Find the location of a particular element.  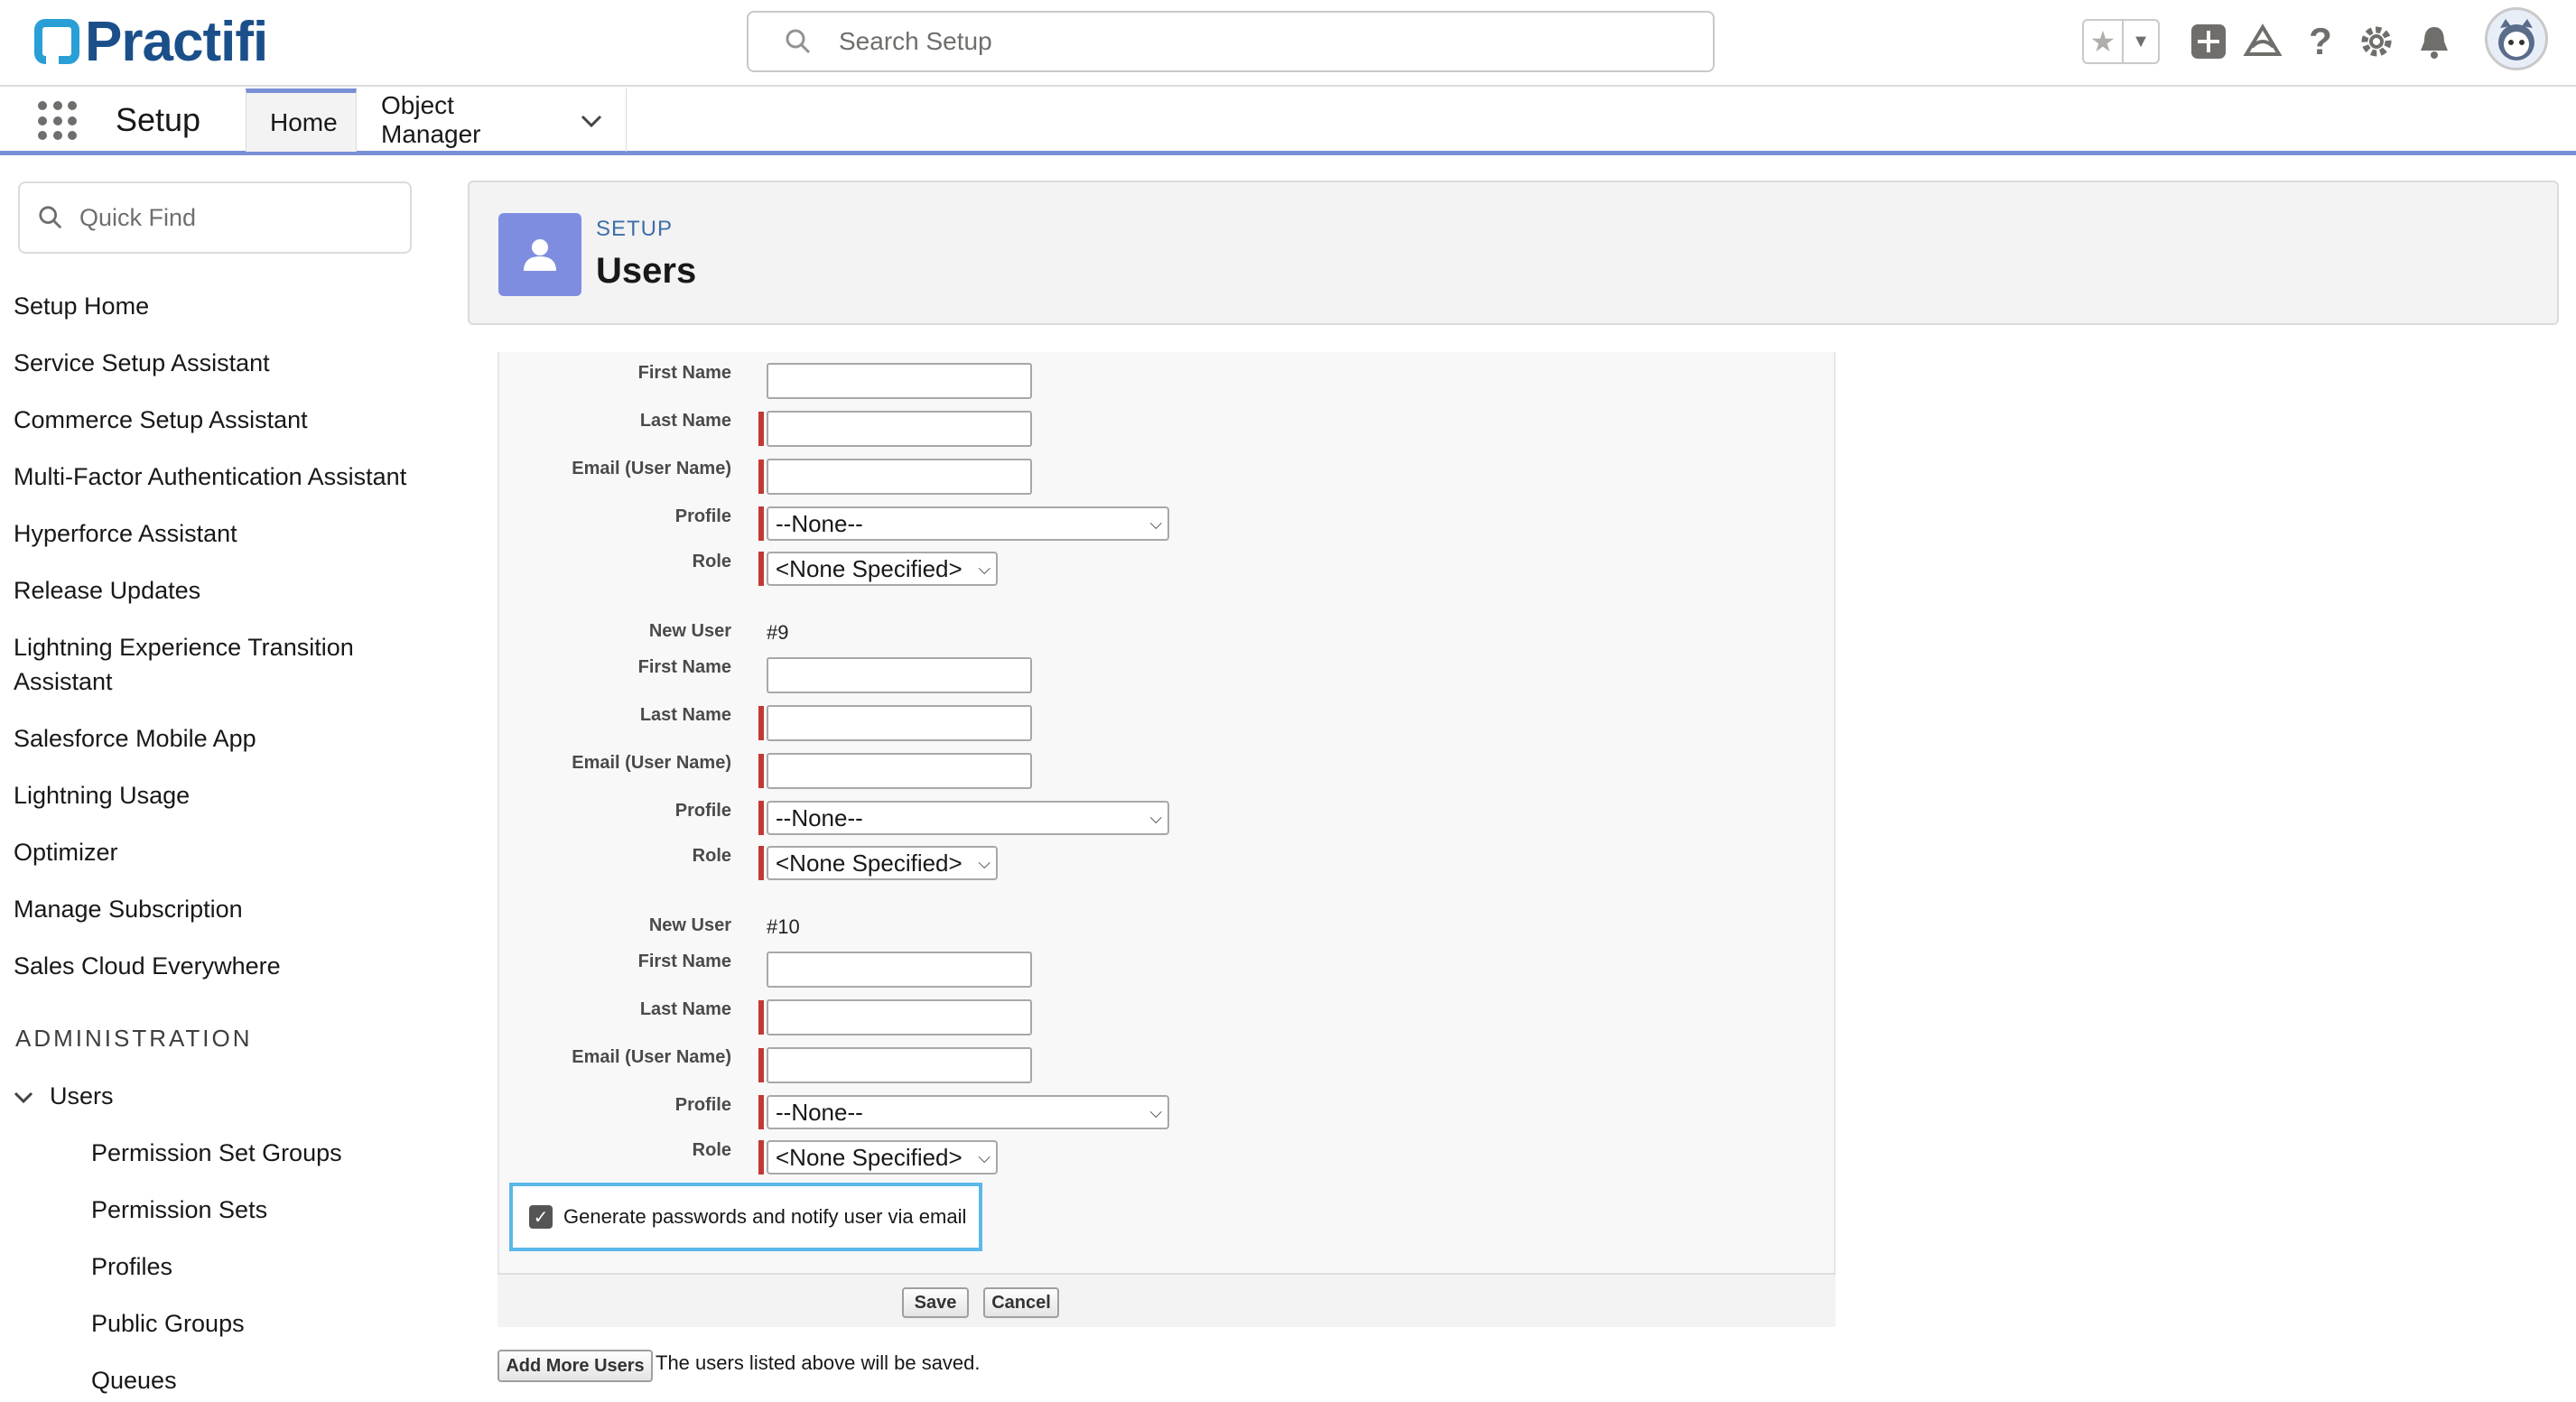

sidebar-item-users: Users is located at coordinates (221, 1096).